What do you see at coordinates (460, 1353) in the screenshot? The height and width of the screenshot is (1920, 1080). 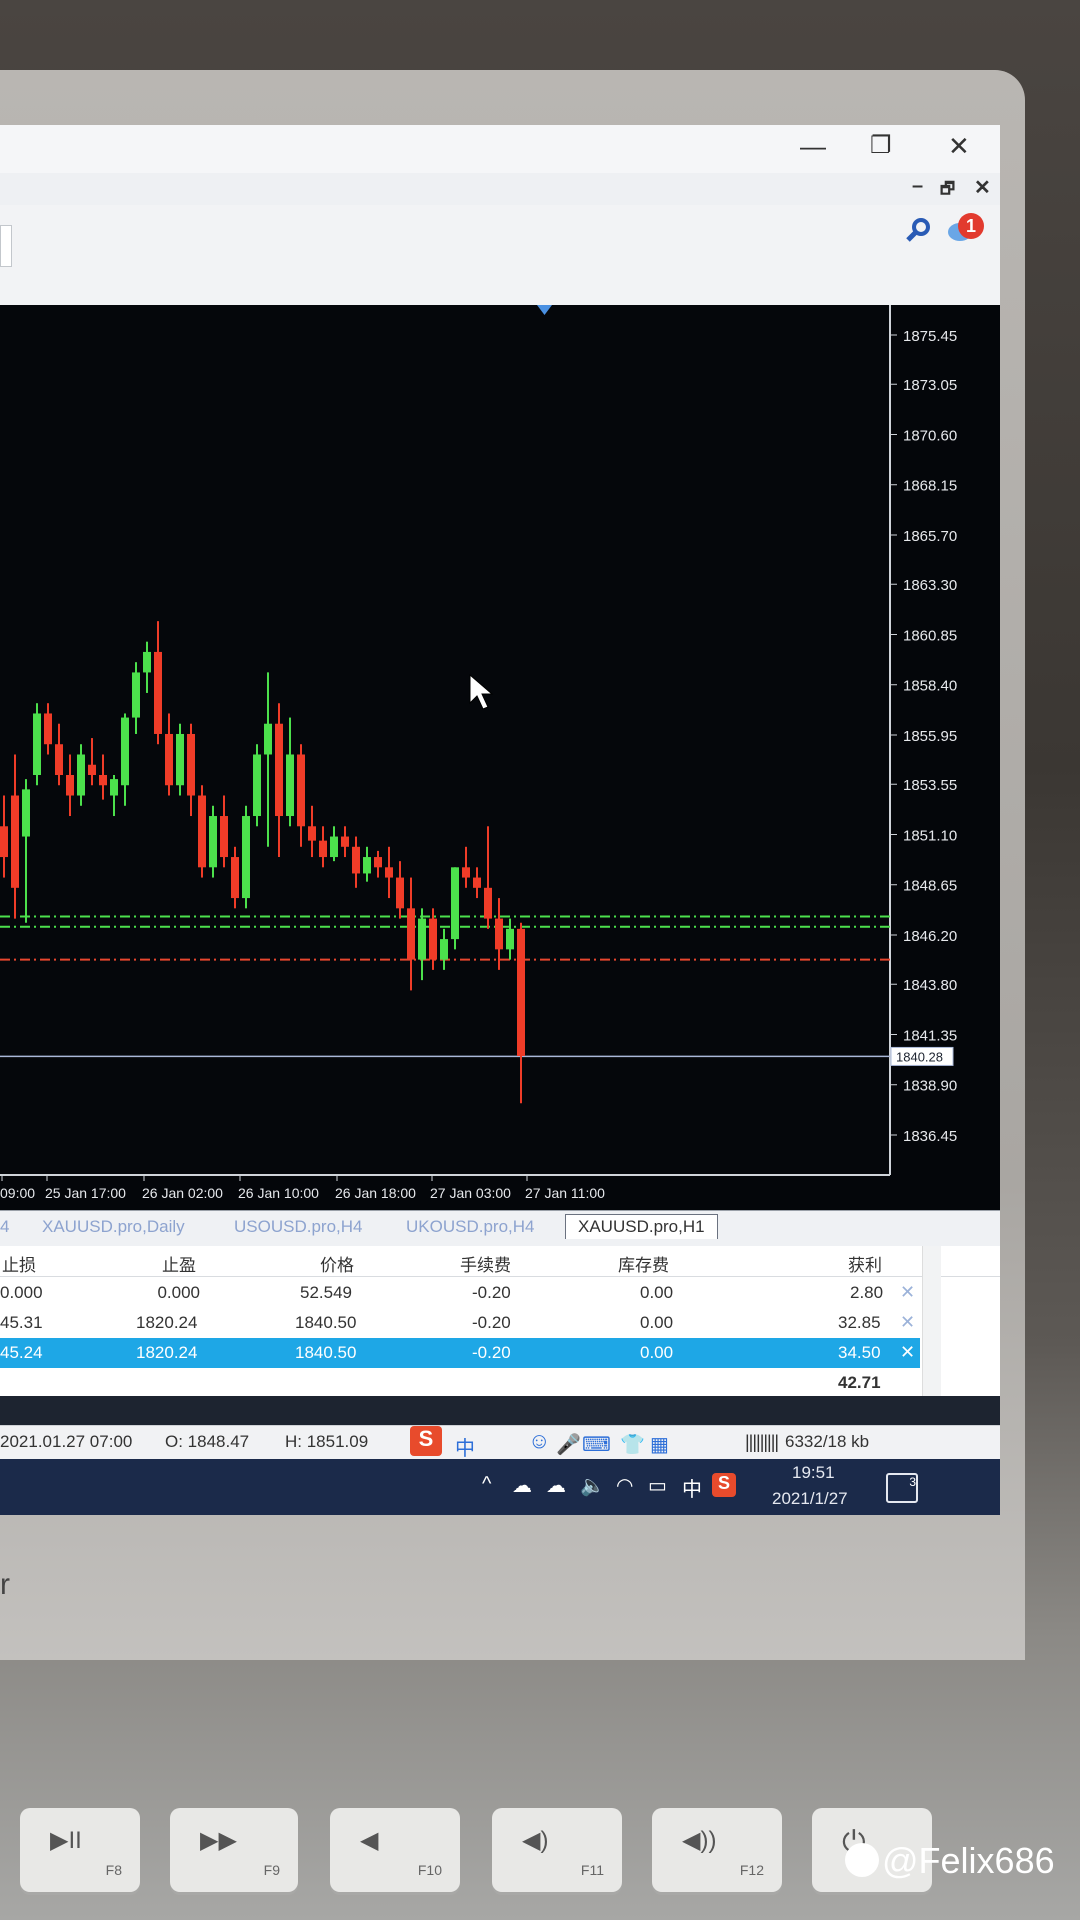 I see `table-row-selected: 45.24 1820.24 1840.50 -0.20 0.00 34.50 ✕` at bounding box center [460, 1353].